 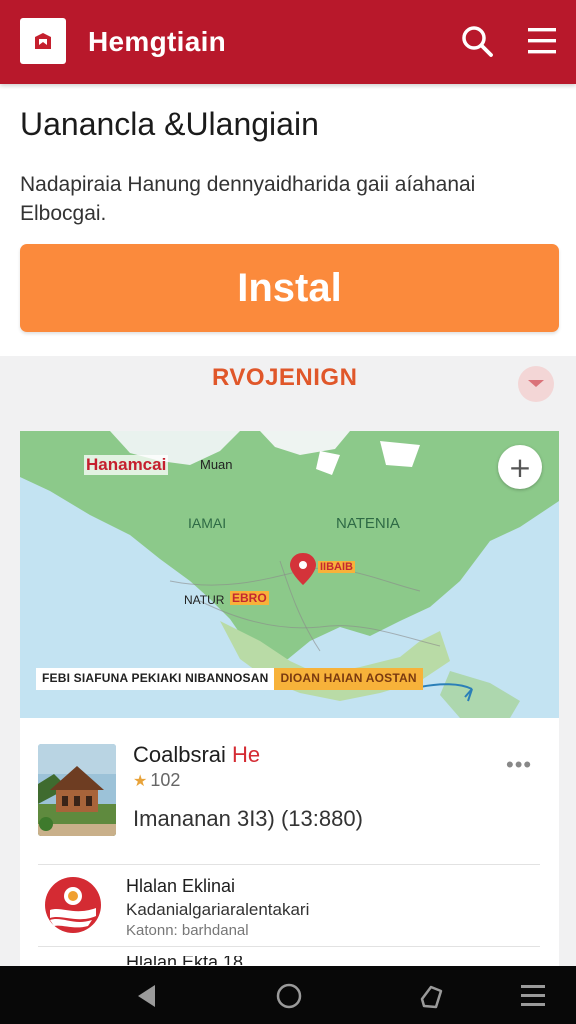 What do you see at coordinates (533, 996) in the screenshot?
I see `nav-menu-icon` at bounding box center [533, 996].